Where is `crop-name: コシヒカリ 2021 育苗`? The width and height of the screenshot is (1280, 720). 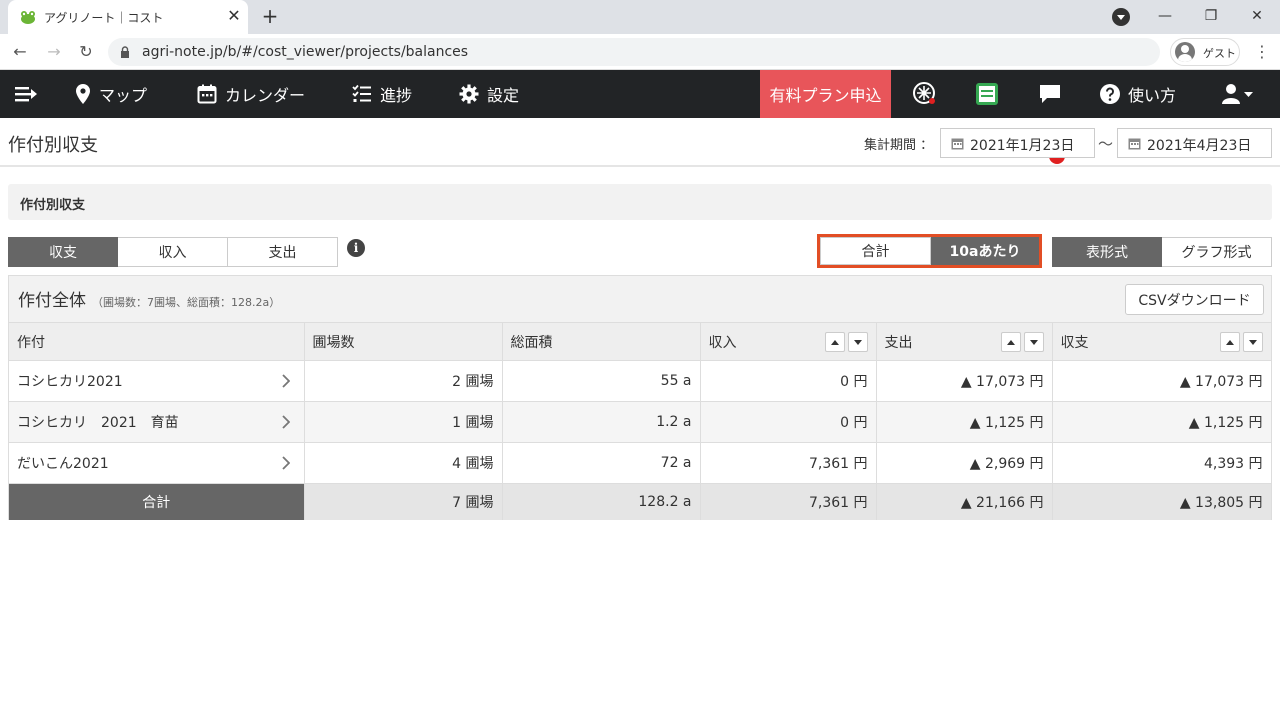 crop-name: コシヒカリ 2021 育苗 is located at coordinates (98, 423).